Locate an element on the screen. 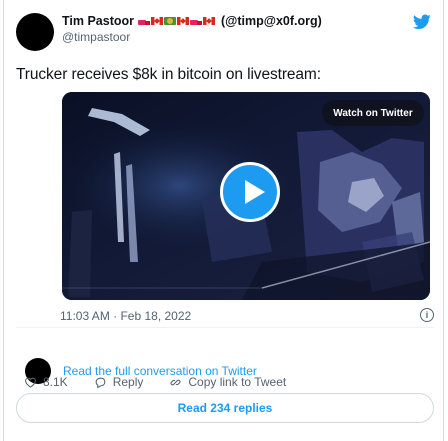  reply-label: Reply is located at coordinates (128, 382).